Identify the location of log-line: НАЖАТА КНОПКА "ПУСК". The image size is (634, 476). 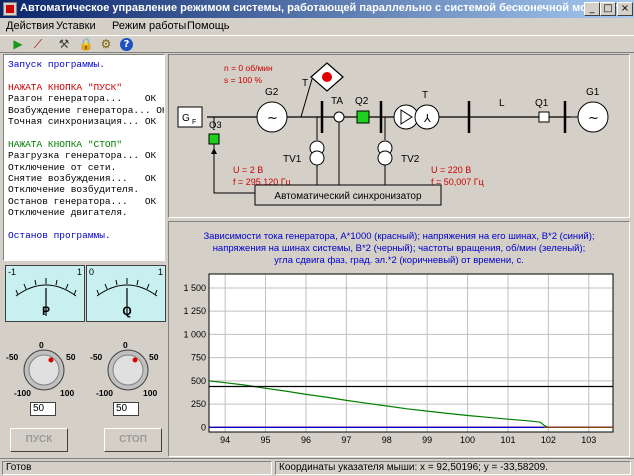
(65, 87).